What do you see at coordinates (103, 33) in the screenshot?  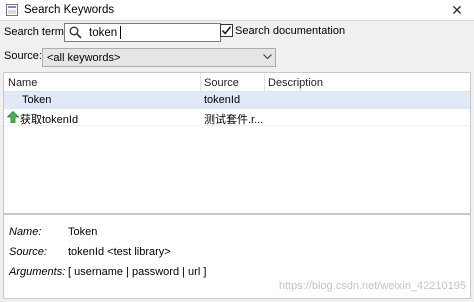 I see `search-input-value: token` at bounding box center [103, 33].